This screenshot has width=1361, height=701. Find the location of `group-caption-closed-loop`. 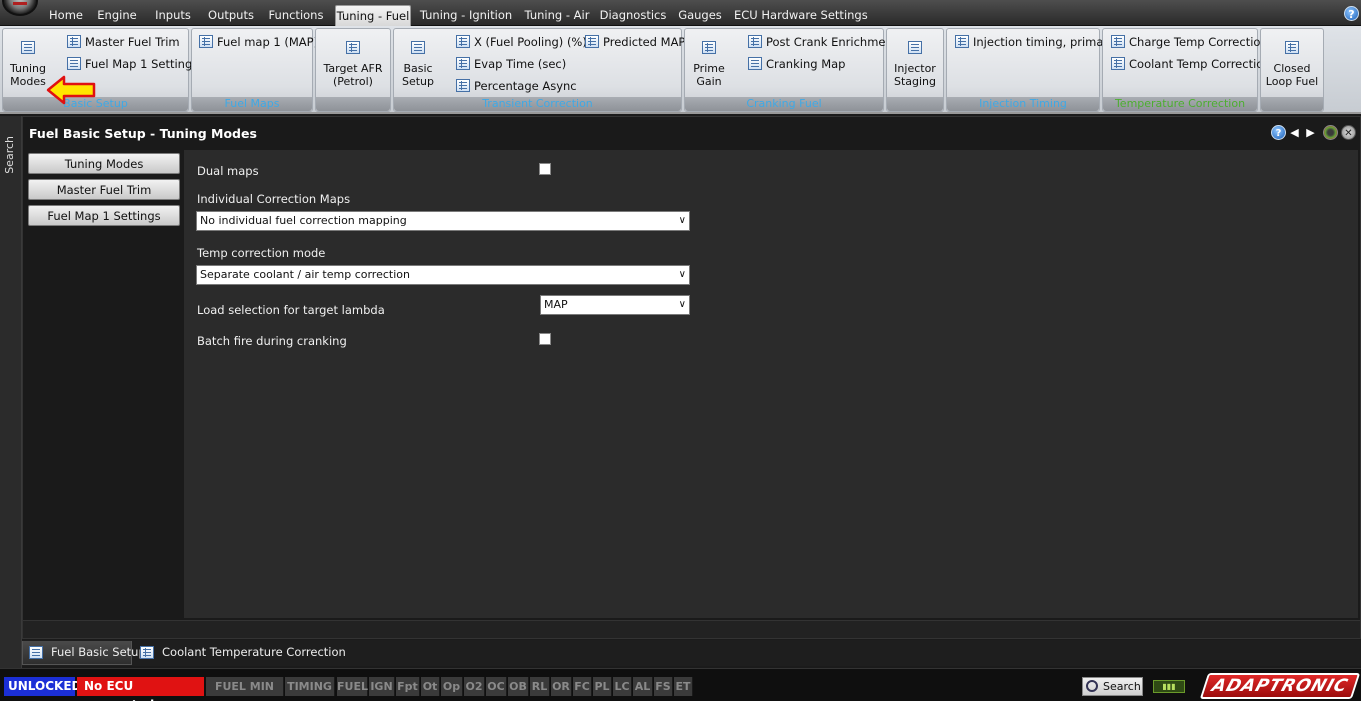

group-caption-closed-loop is located at coordinates (1292, 104).